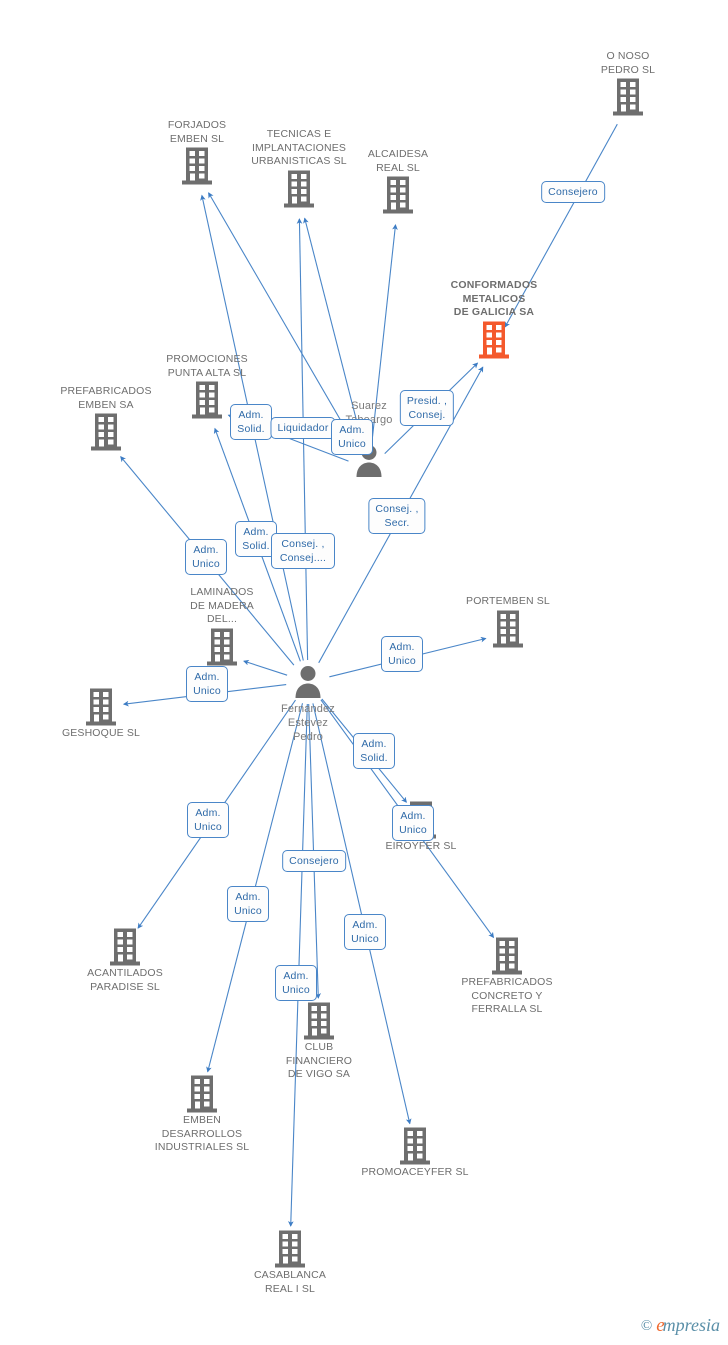 The height and width of the screenshot is (1345, 728). I want to click on node-fernandez-estevez: Fernandez Estevez Pedro, so click(308, 703).